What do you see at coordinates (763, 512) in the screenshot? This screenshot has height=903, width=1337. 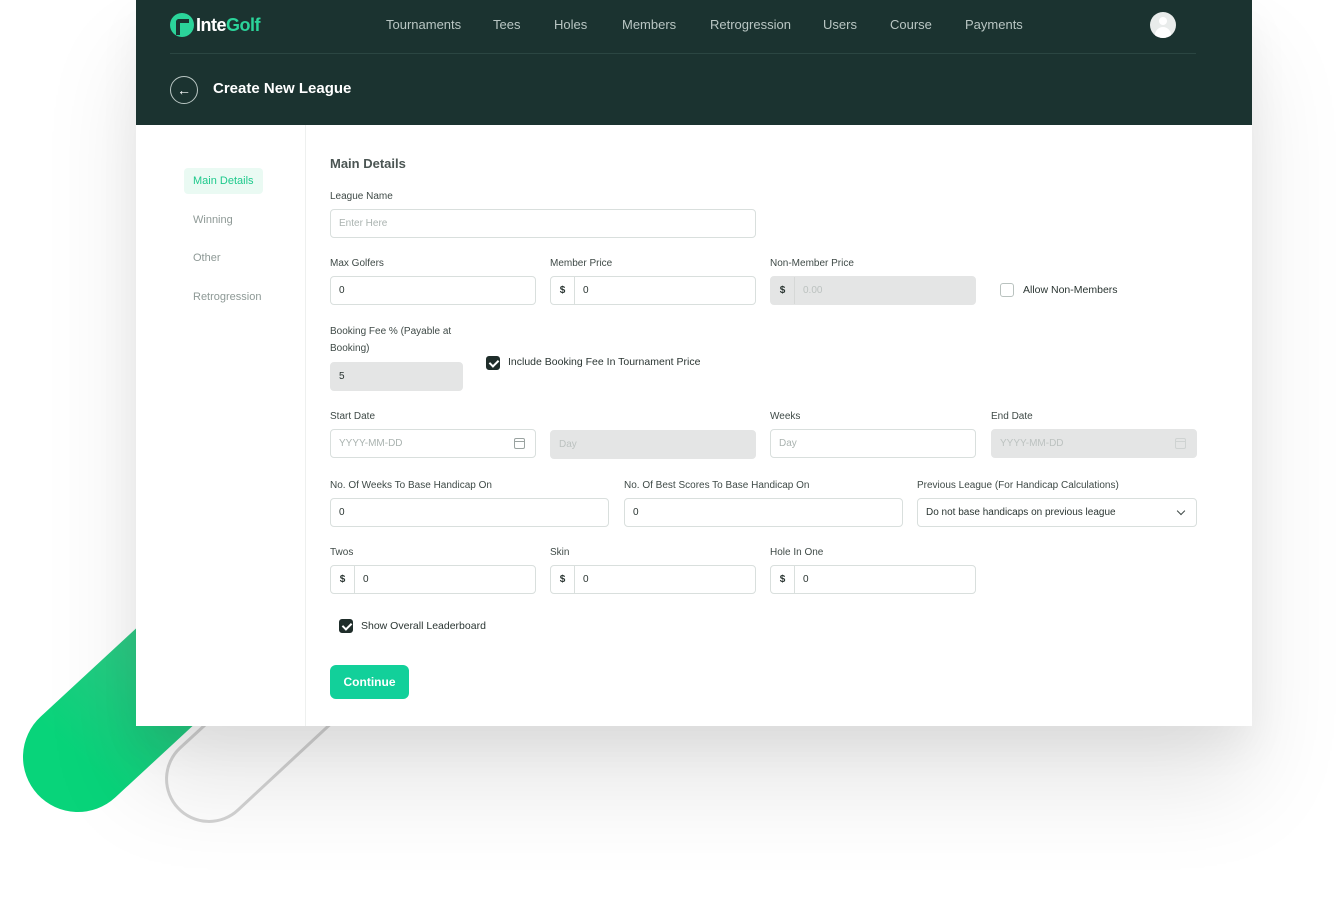 I see `best-scores-input: 0` at bounding box center [763, 512].